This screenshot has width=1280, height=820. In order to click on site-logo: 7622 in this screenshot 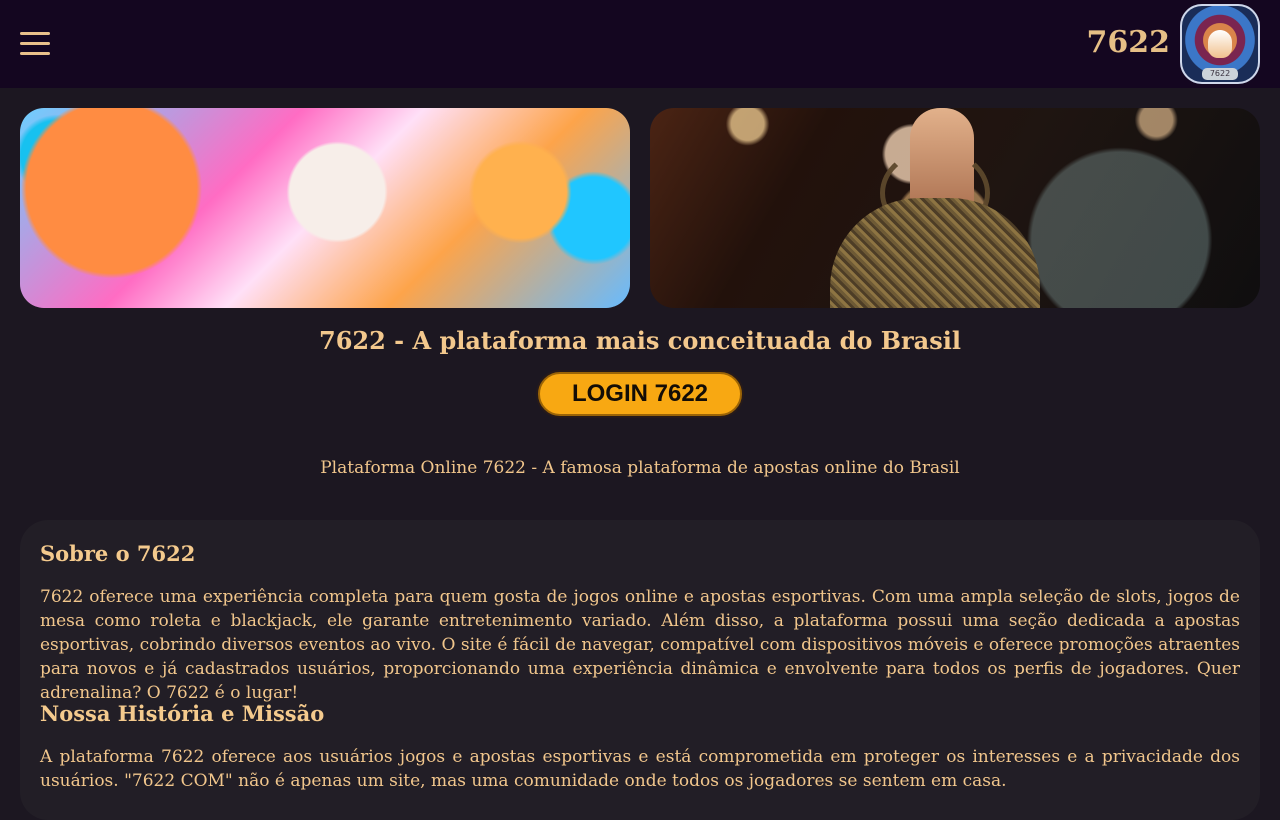, I will do `click(1220, 44)`.